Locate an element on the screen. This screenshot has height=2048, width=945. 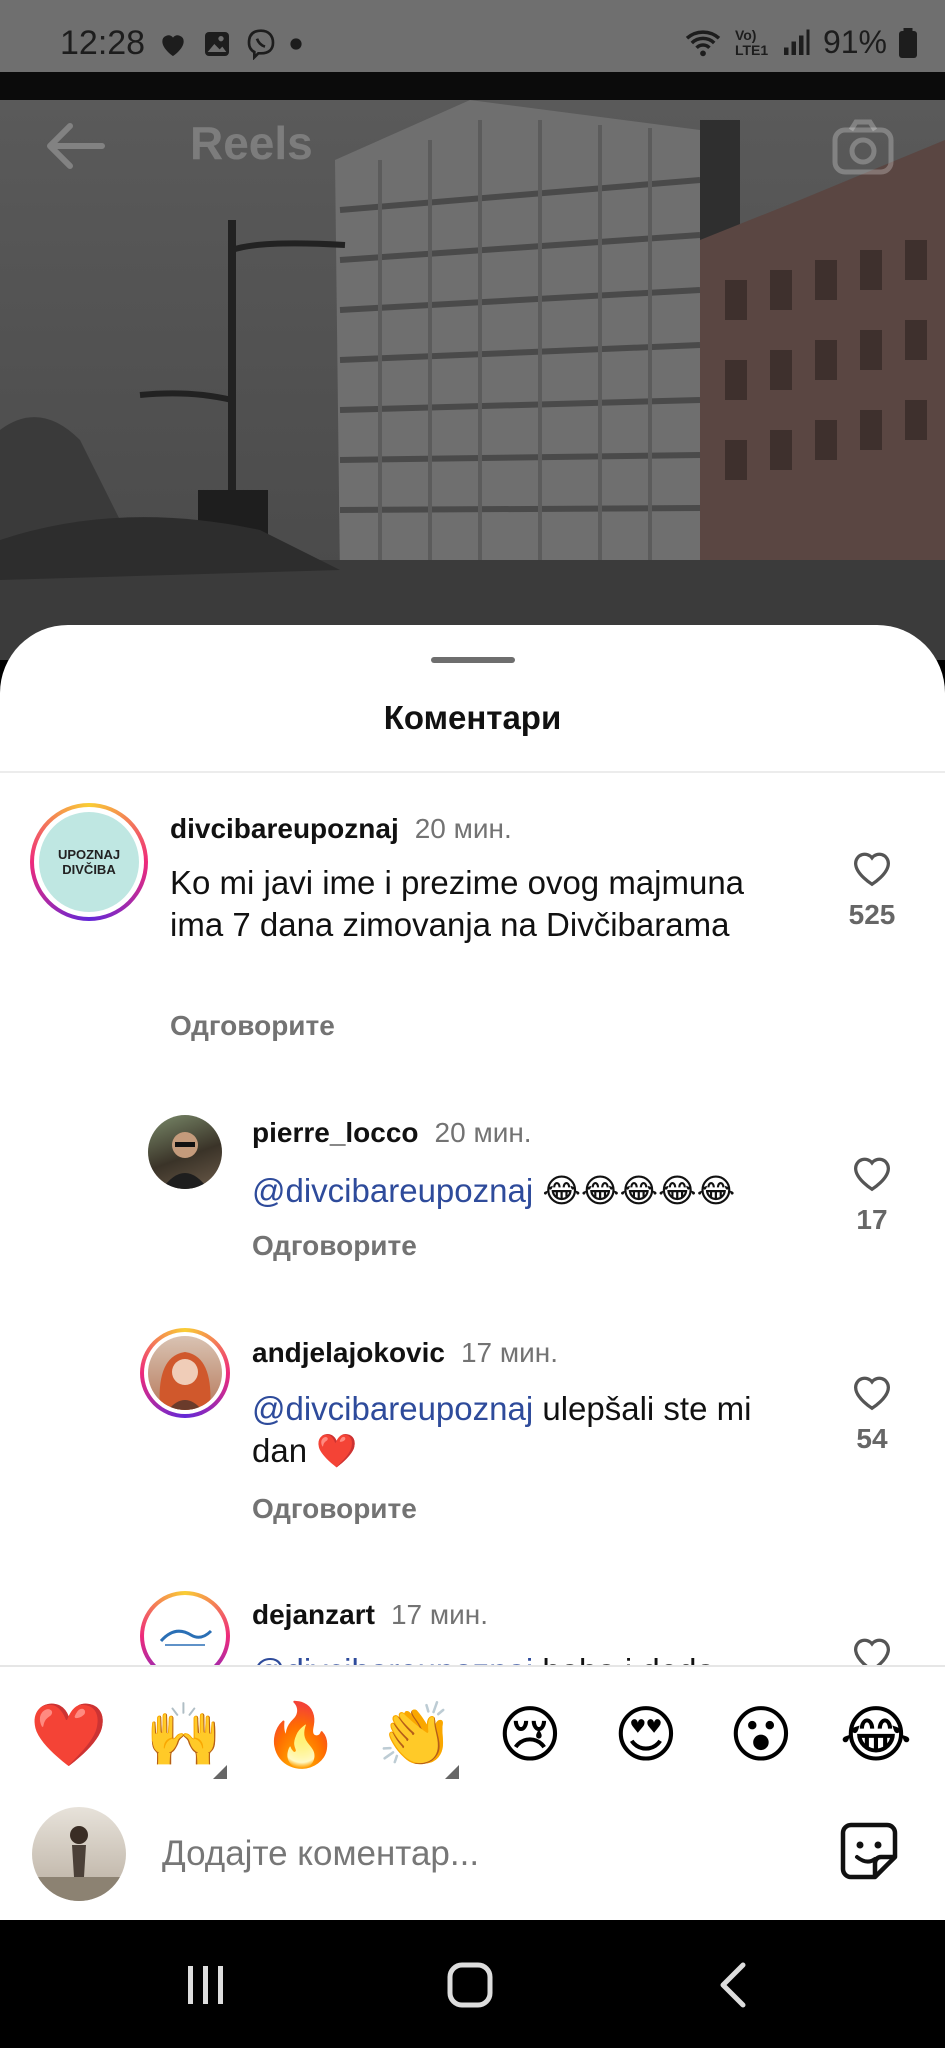
like-count: 17 is located at coordinates (872, 1219).